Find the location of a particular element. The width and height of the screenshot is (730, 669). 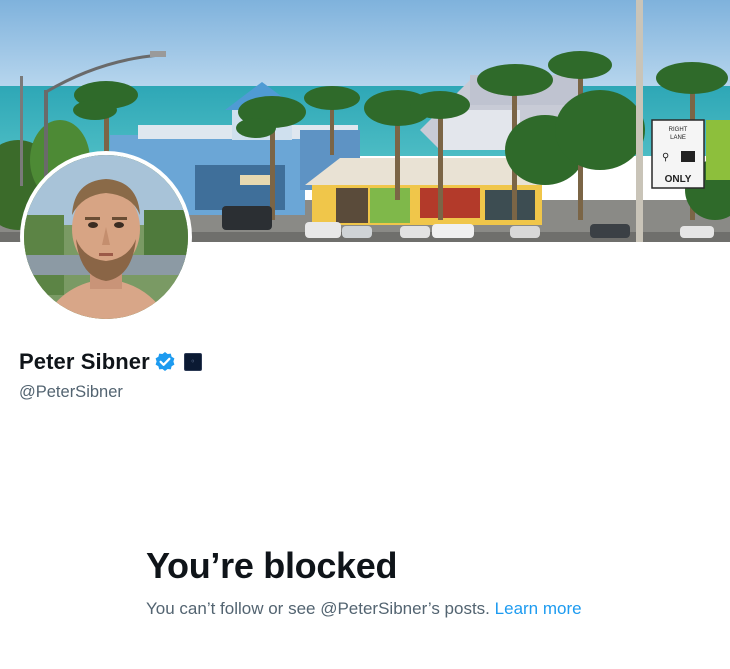

profile-display-name: Peter Sibner is located at coordinates (84, 361).